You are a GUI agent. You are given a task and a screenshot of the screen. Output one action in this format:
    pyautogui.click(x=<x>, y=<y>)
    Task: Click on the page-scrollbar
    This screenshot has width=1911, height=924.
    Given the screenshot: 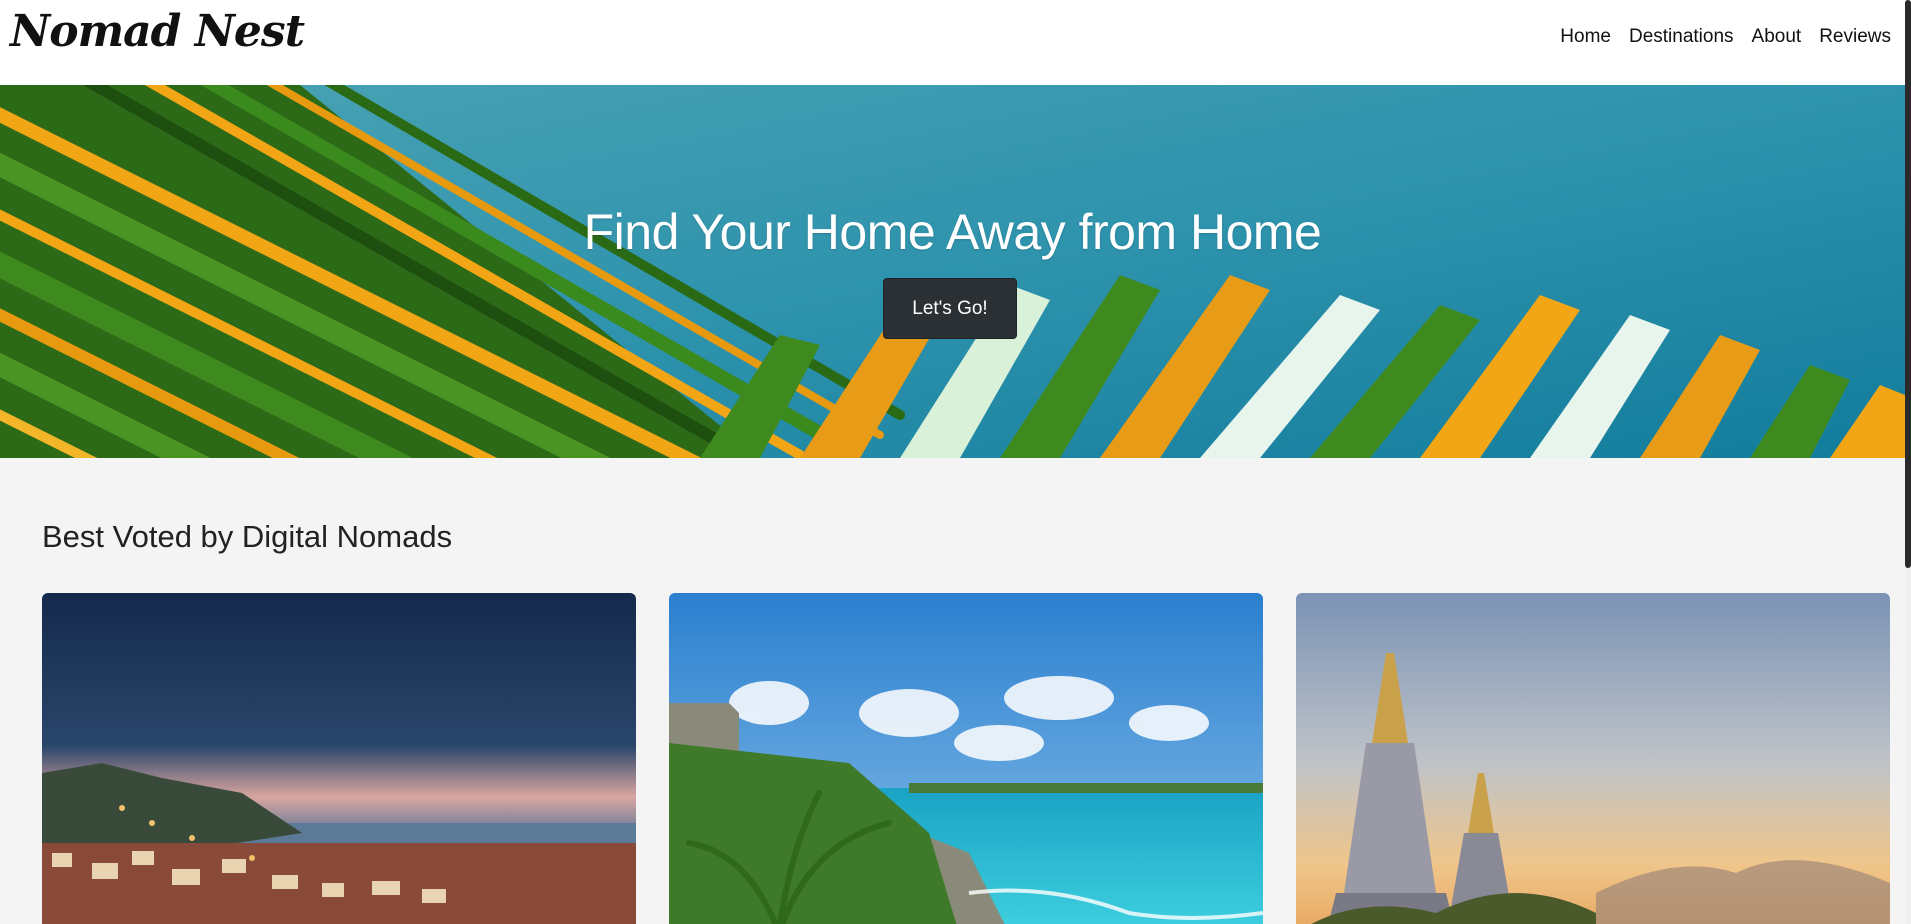 What is the action you would take?
    pyautogui.click(x=1908, y=462)
    